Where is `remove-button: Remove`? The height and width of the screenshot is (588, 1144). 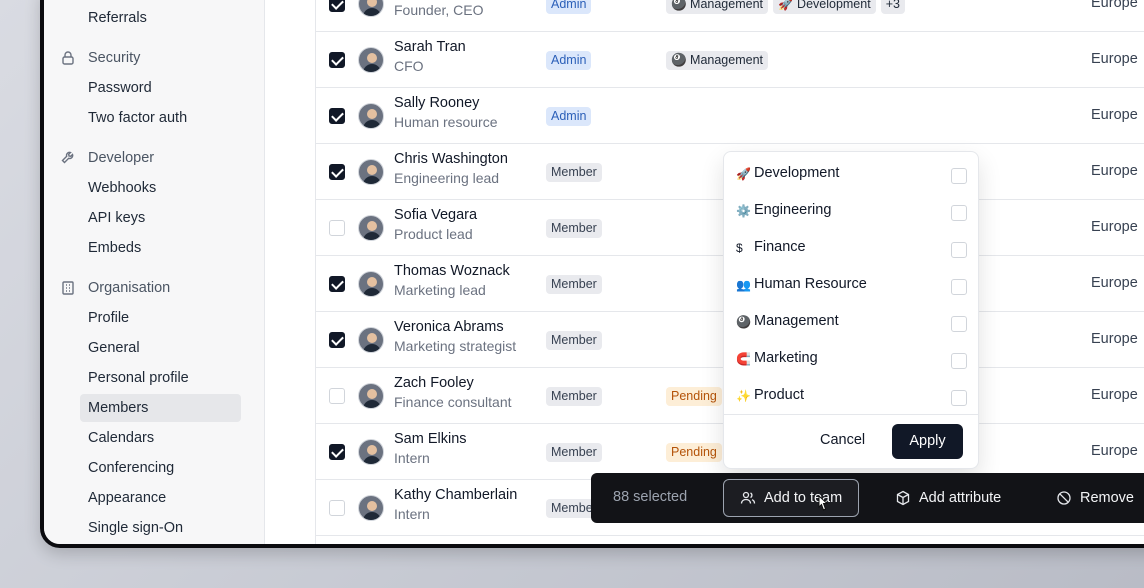
remove-button: Remove is located at coordinates (1092, 498).